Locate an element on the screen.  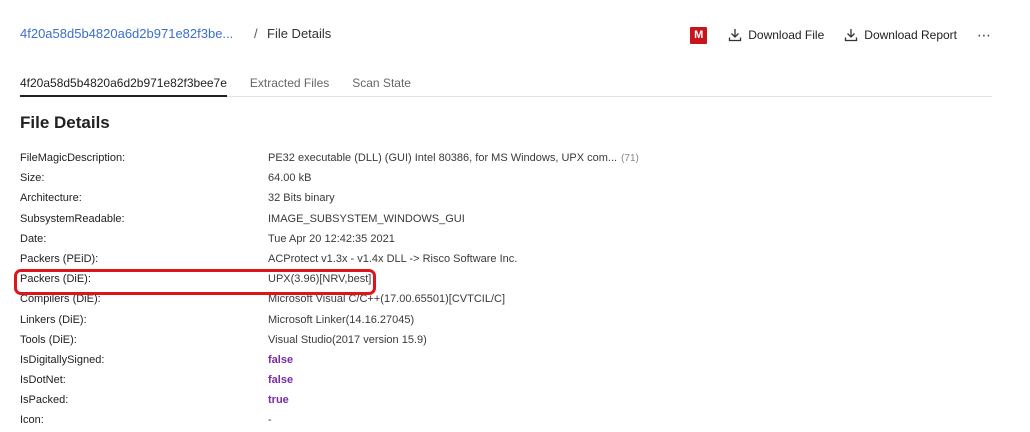
detail-value: Visual Studio(2017 version 15.9) is located at coordinates (347, 339).